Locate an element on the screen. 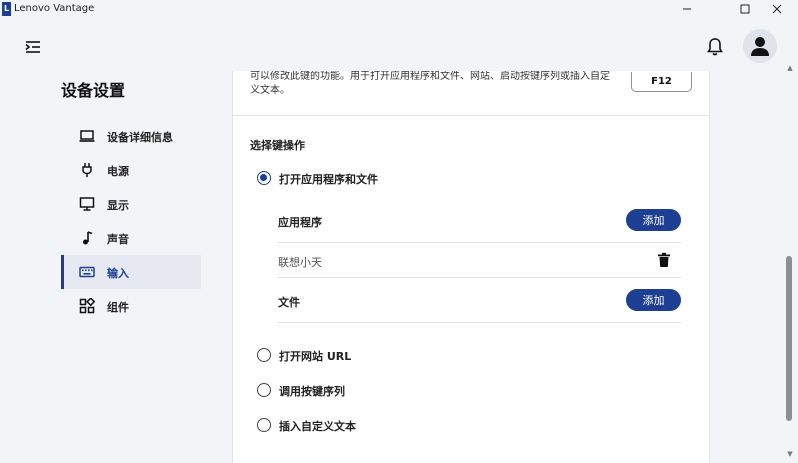 The height and width of the screenshot is (463, 798). add-file-button: 添加 is located at coordinates (653, 300).